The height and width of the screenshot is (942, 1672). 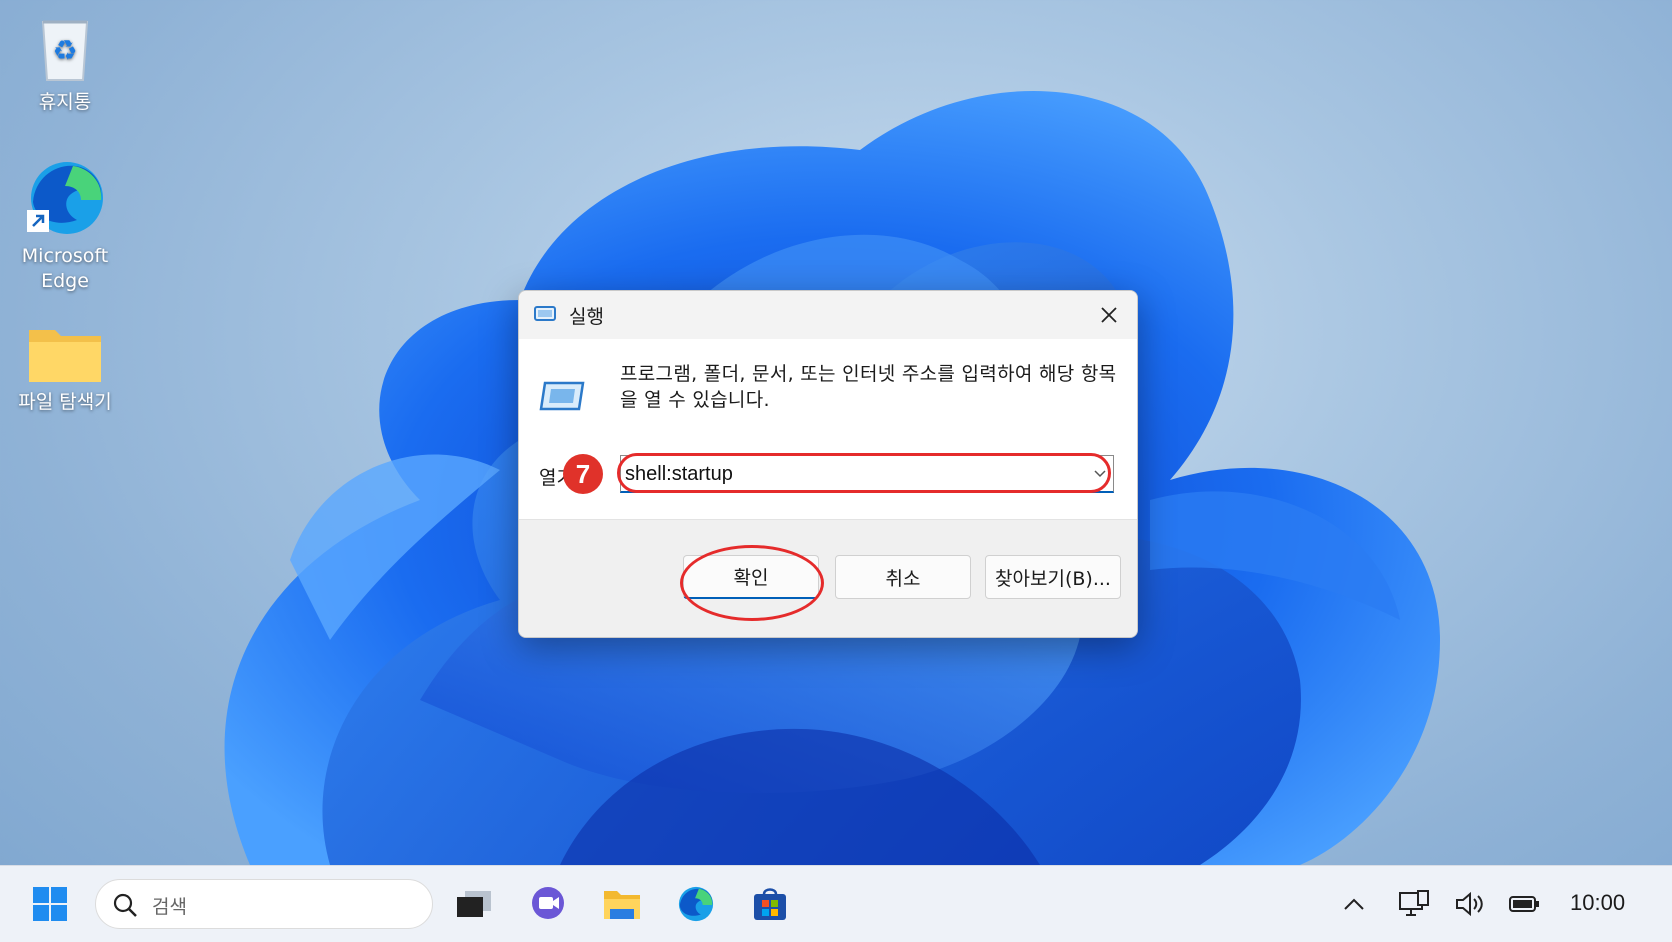 What do you see at coordinates (751, 577) in the screenshot?
I see `ok-button: 확인` at bounding box center [751, 577].